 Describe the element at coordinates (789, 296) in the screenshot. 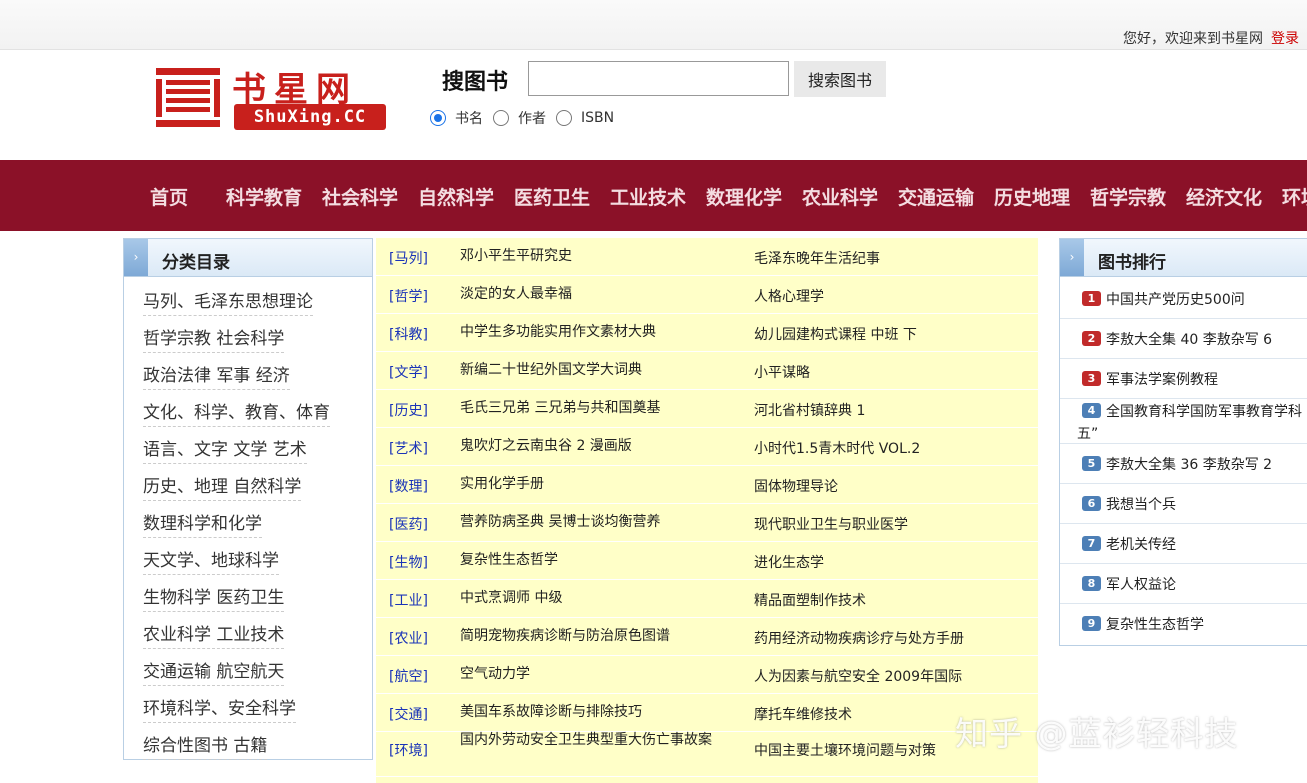

I see `book-title-link: 人格心理学` at that location.